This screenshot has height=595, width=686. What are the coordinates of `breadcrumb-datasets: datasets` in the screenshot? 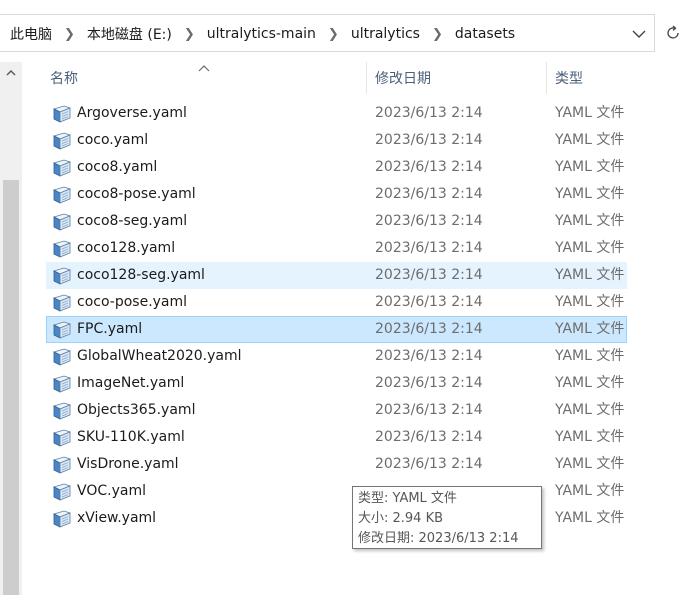 It's located at (485, 34).